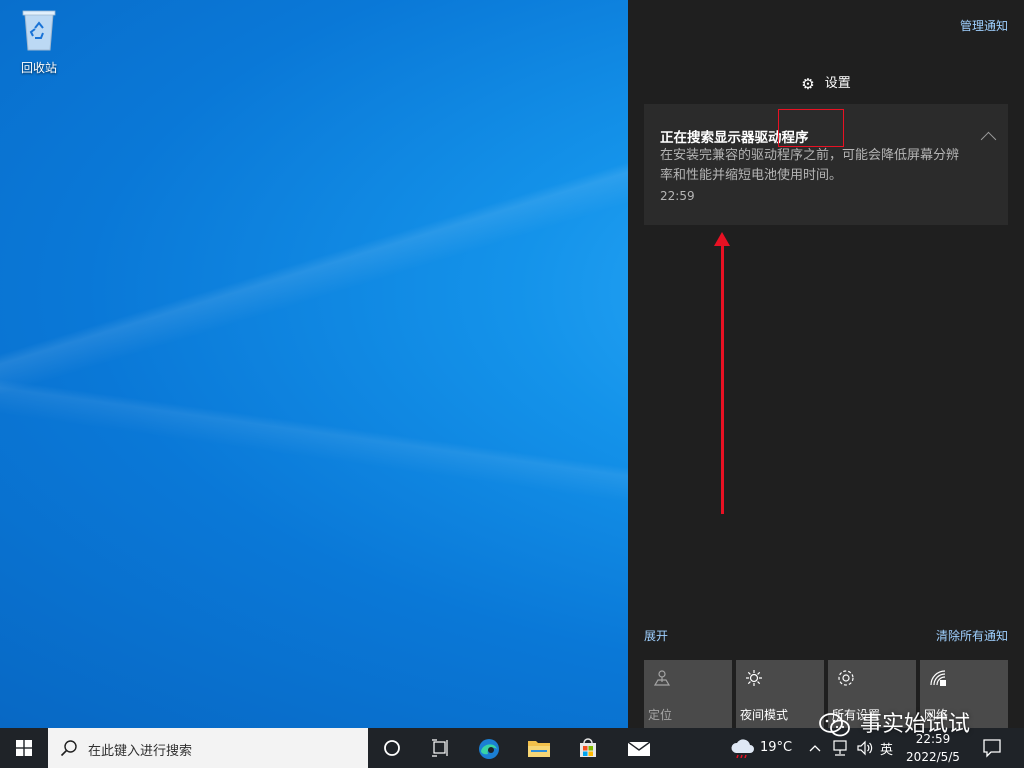  I want to click on store-icon, so click(588, 747).